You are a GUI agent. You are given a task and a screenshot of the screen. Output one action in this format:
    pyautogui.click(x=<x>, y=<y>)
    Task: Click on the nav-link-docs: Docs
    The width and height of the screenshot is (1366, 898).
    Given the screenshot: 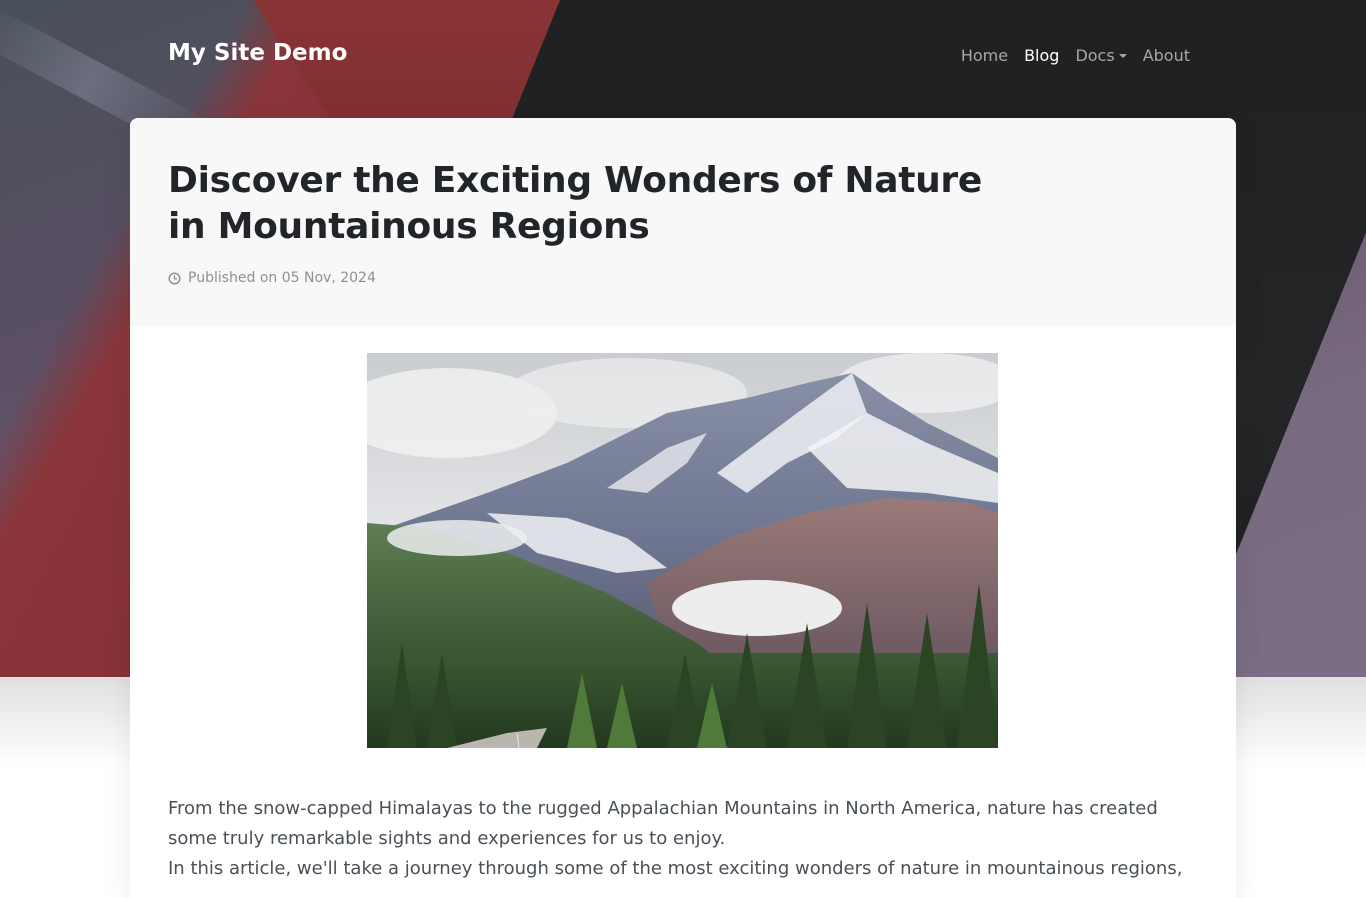 What is the action you would take?
    pyautogui.click(x=1101, y=55)
    